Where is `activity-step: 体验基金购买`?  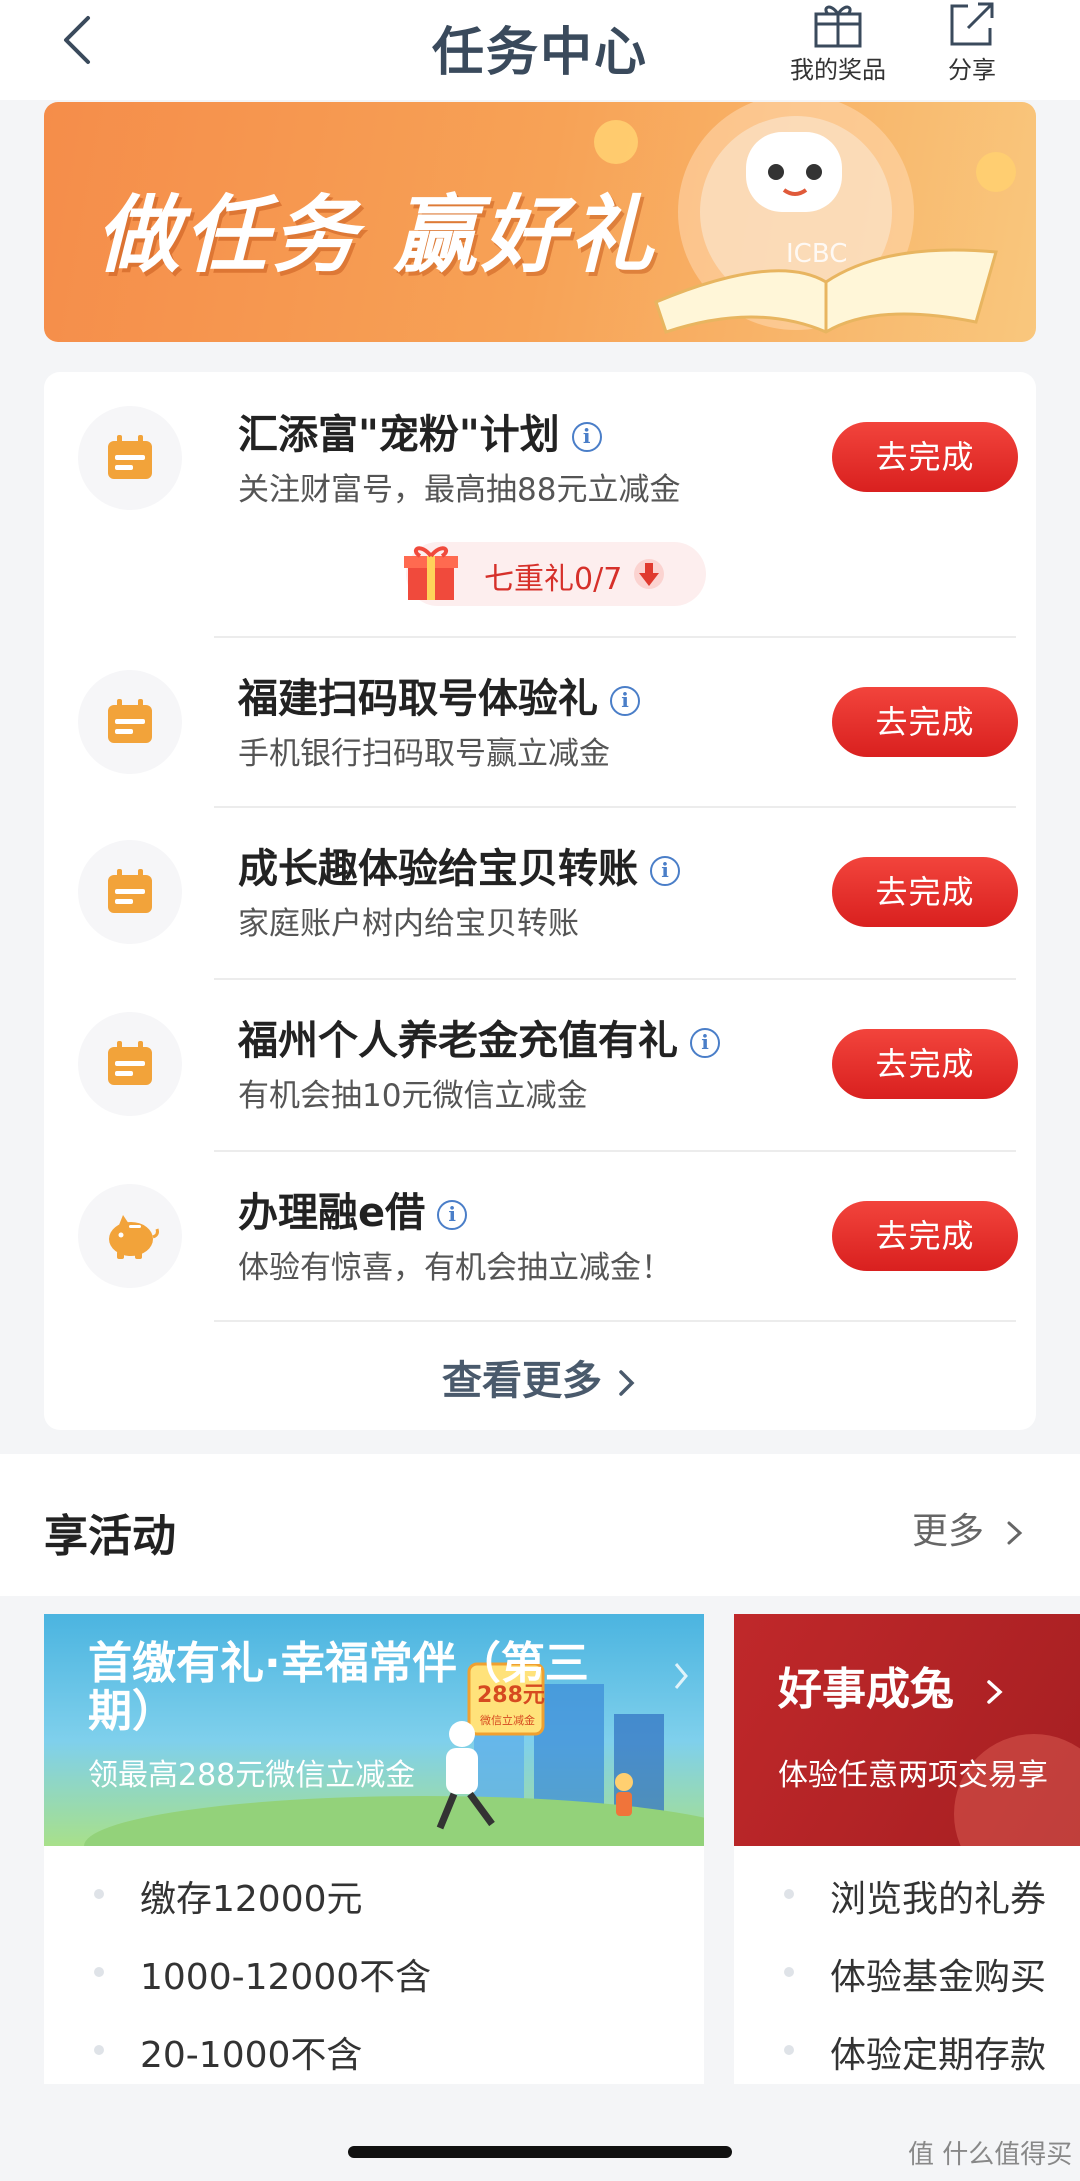
activity-step: 体验基金购买 is located at coordinates (938, 1977).